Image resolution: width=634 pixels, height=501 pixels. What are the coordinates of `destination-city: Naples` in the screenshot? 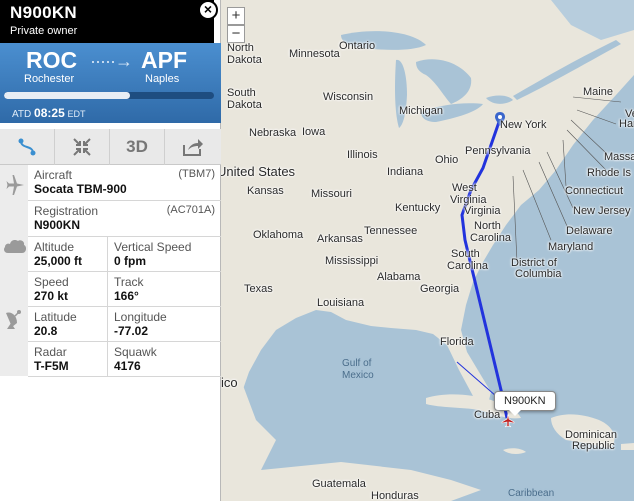 It's located at (162, 79).